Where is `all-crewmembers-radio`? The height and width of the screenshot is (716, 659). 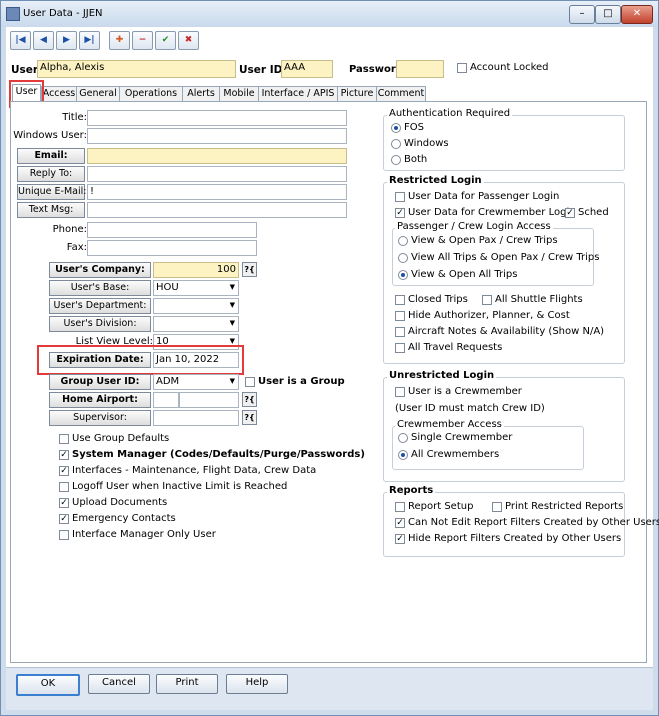
all-crewmembers-radio is located at coordinates (403, 455).